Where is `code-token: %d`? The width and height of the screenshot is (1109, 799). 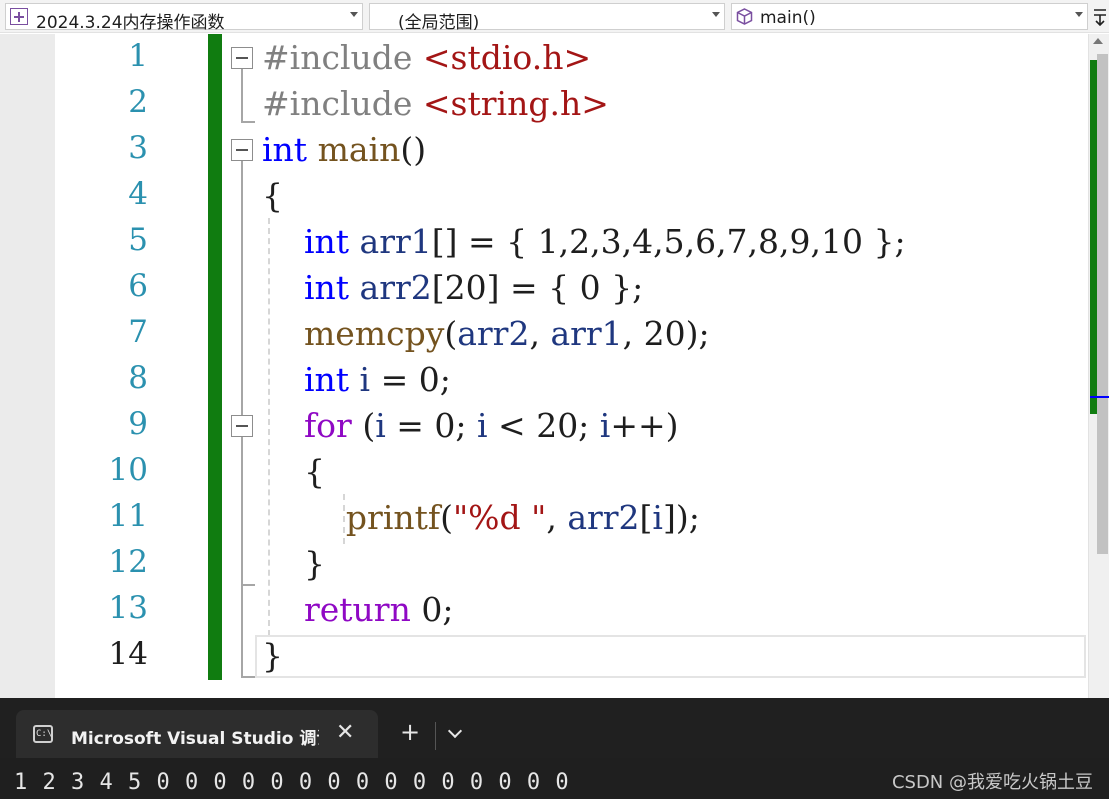 code-token: %d is located at coordinates (494, 517).